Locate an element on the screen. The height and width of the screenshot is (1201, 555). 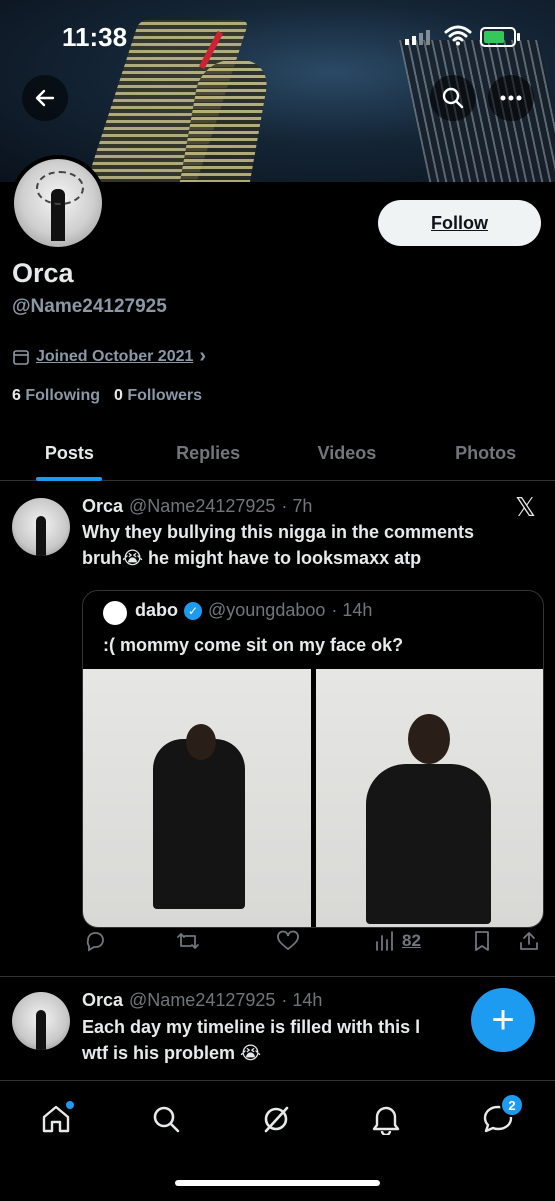
nav-notifications is located at coordinates (386, 1119).